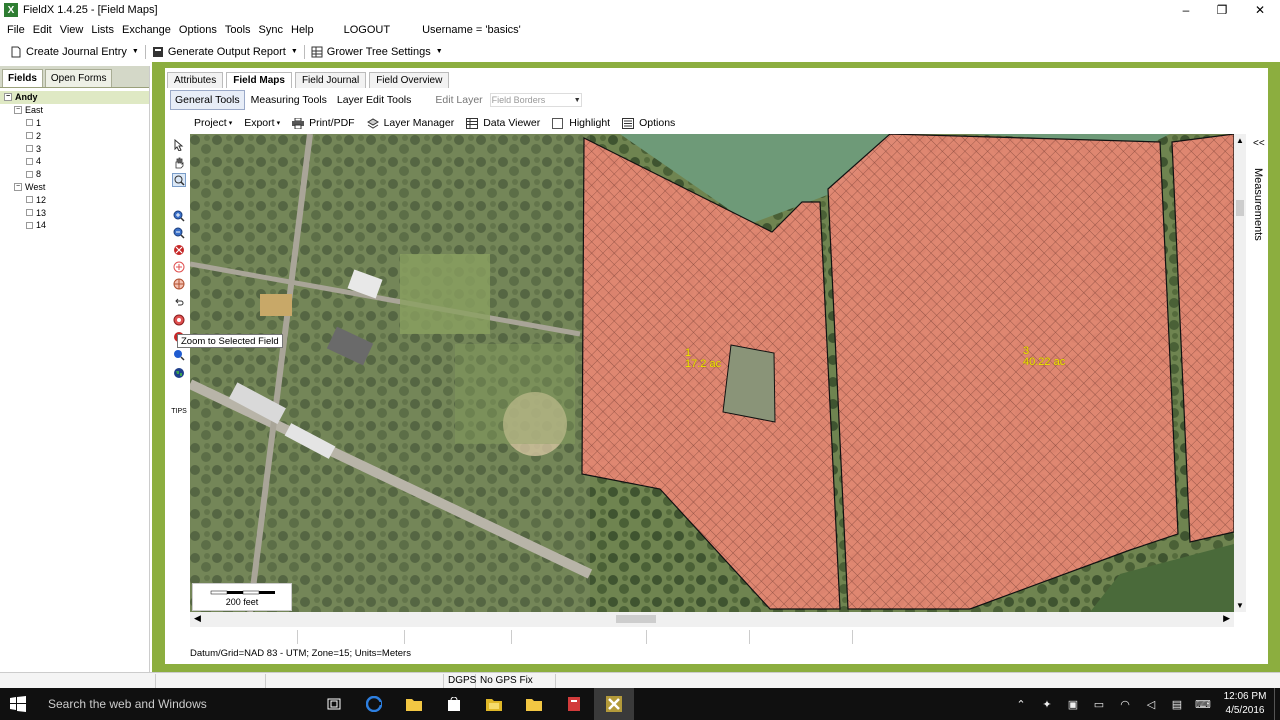  I want to click on tree-node-field: 12, so click(74, 199).